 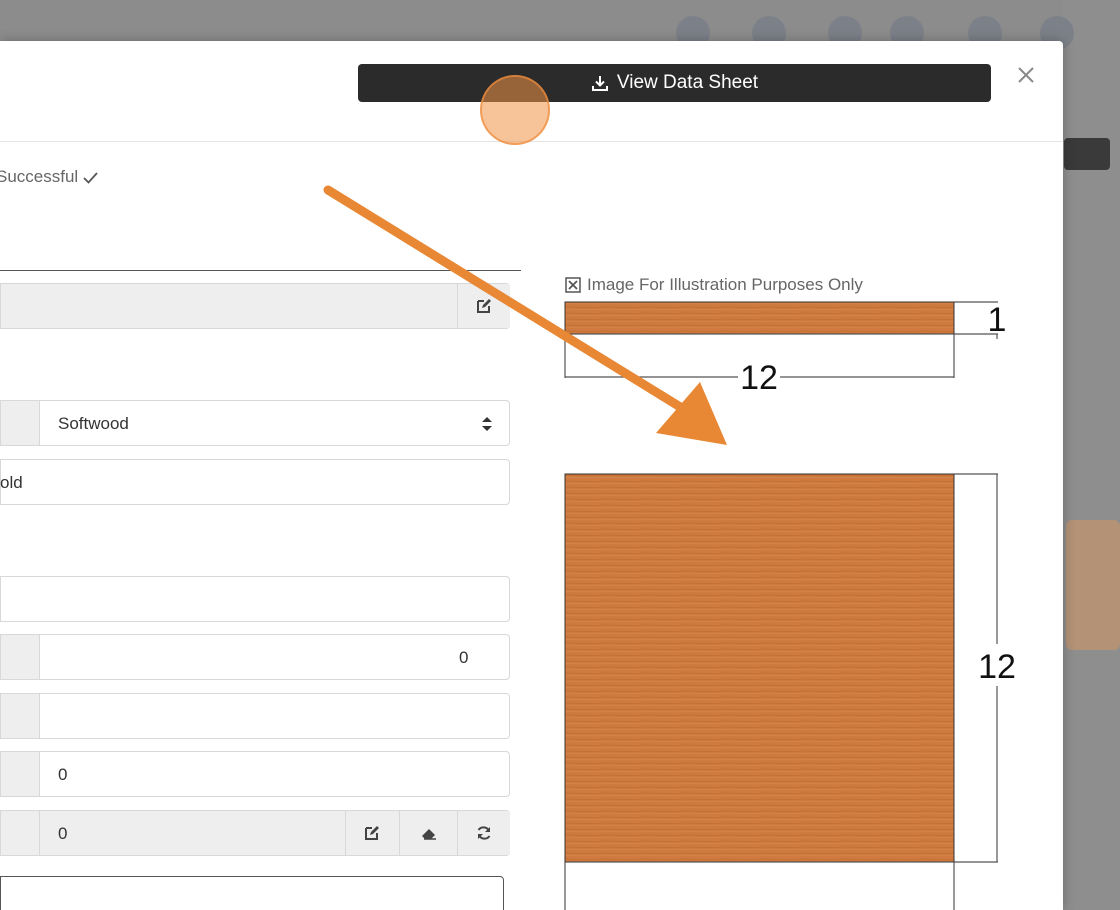 I want to click on width-dimension: 12, so click(x=759, y=378).